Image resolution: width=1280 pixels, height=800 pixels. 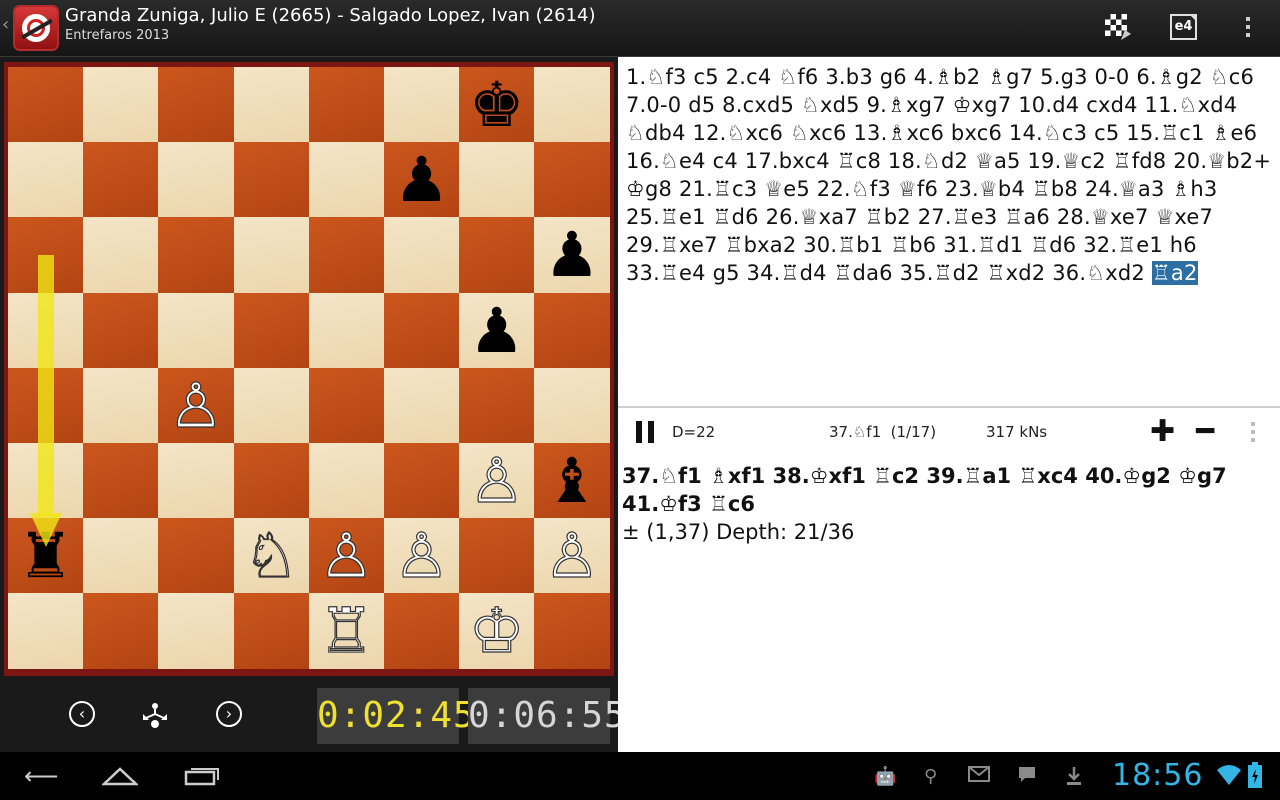 What do you see at coordinates (979, 774) in the screenshot?
I see `gmail-icon` at bounding box center [979, 774].